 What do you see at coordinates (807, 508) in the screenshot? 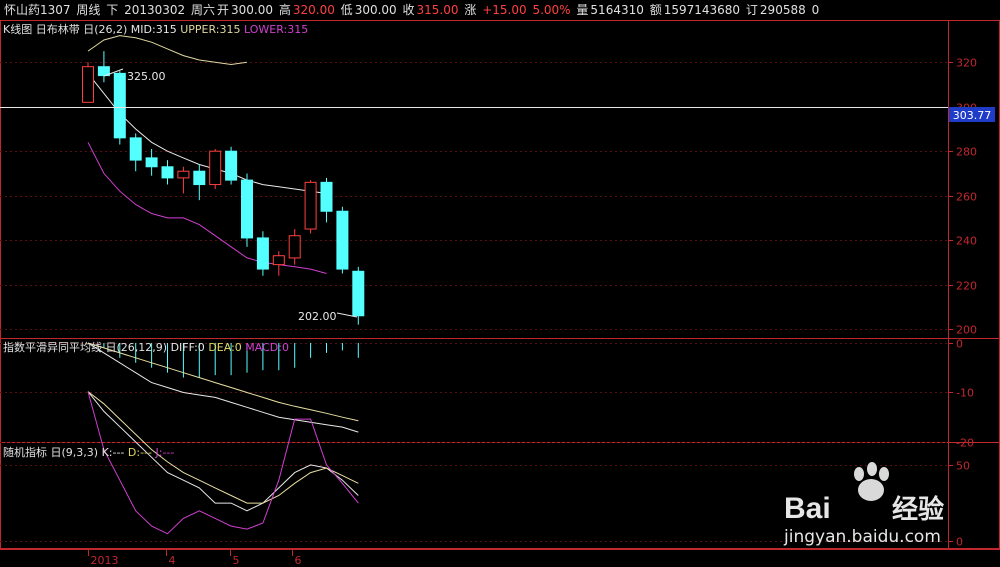
I see `watermark-brand: Bai` at bounding box center [807, 508].